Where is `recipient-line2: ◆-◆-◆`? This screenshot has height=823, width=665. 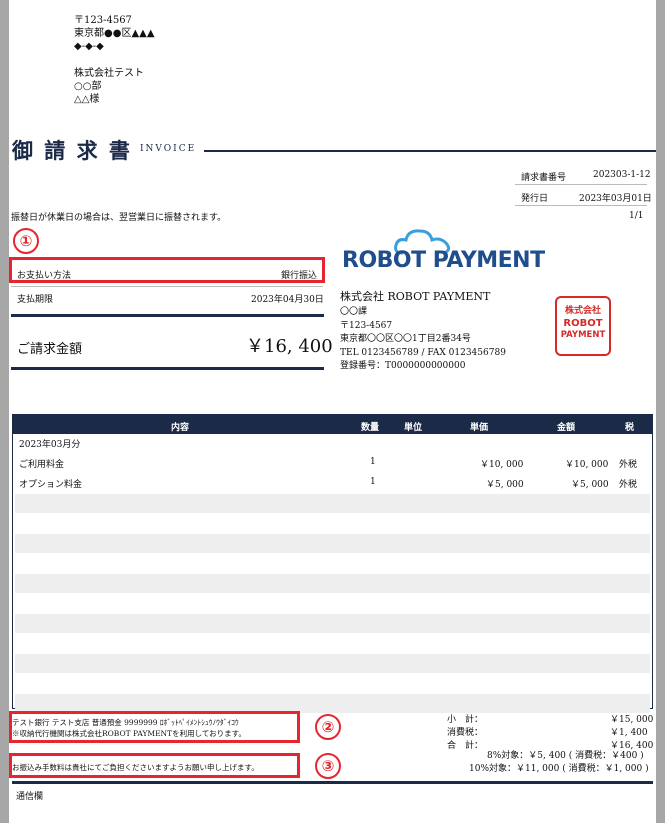 recipient-line2: ◆-◆-◆ is located at coordinates (89, 46).